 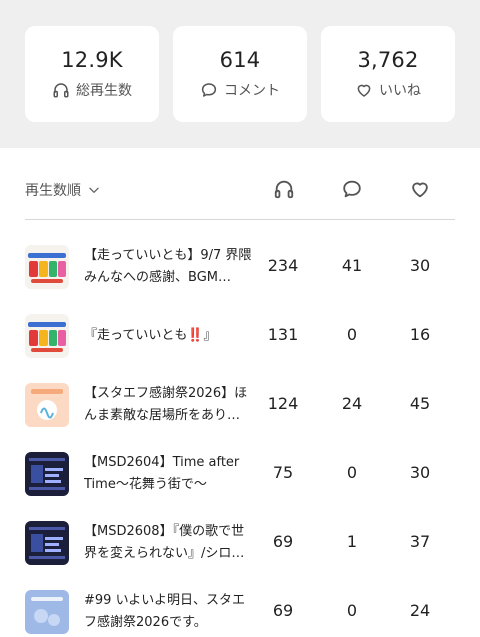 I want to click on likes-value: 3,762, so click(x=388, y=60).